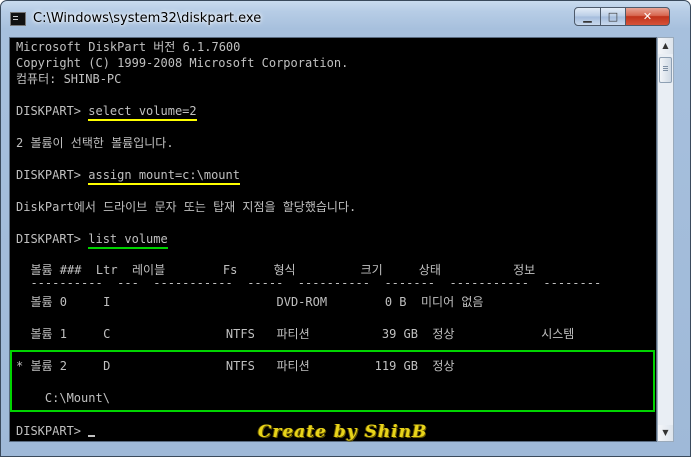 Image resolution: width=691 pixels, height=457 pixels. Describe the element at coordinates (95, 143) in the screenshot. I see `output-select: 2 볼륨이 선택한 볼륨입니다.` at that location.